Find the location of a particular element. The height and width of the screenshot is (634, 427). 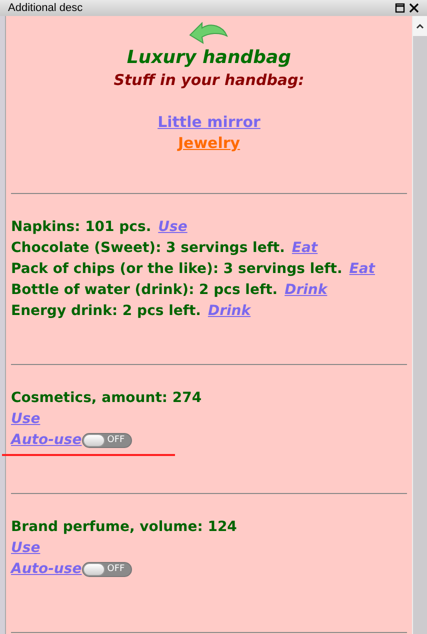

item-text: Napkins: 101 pcs. is located at coordinates (81, 227).